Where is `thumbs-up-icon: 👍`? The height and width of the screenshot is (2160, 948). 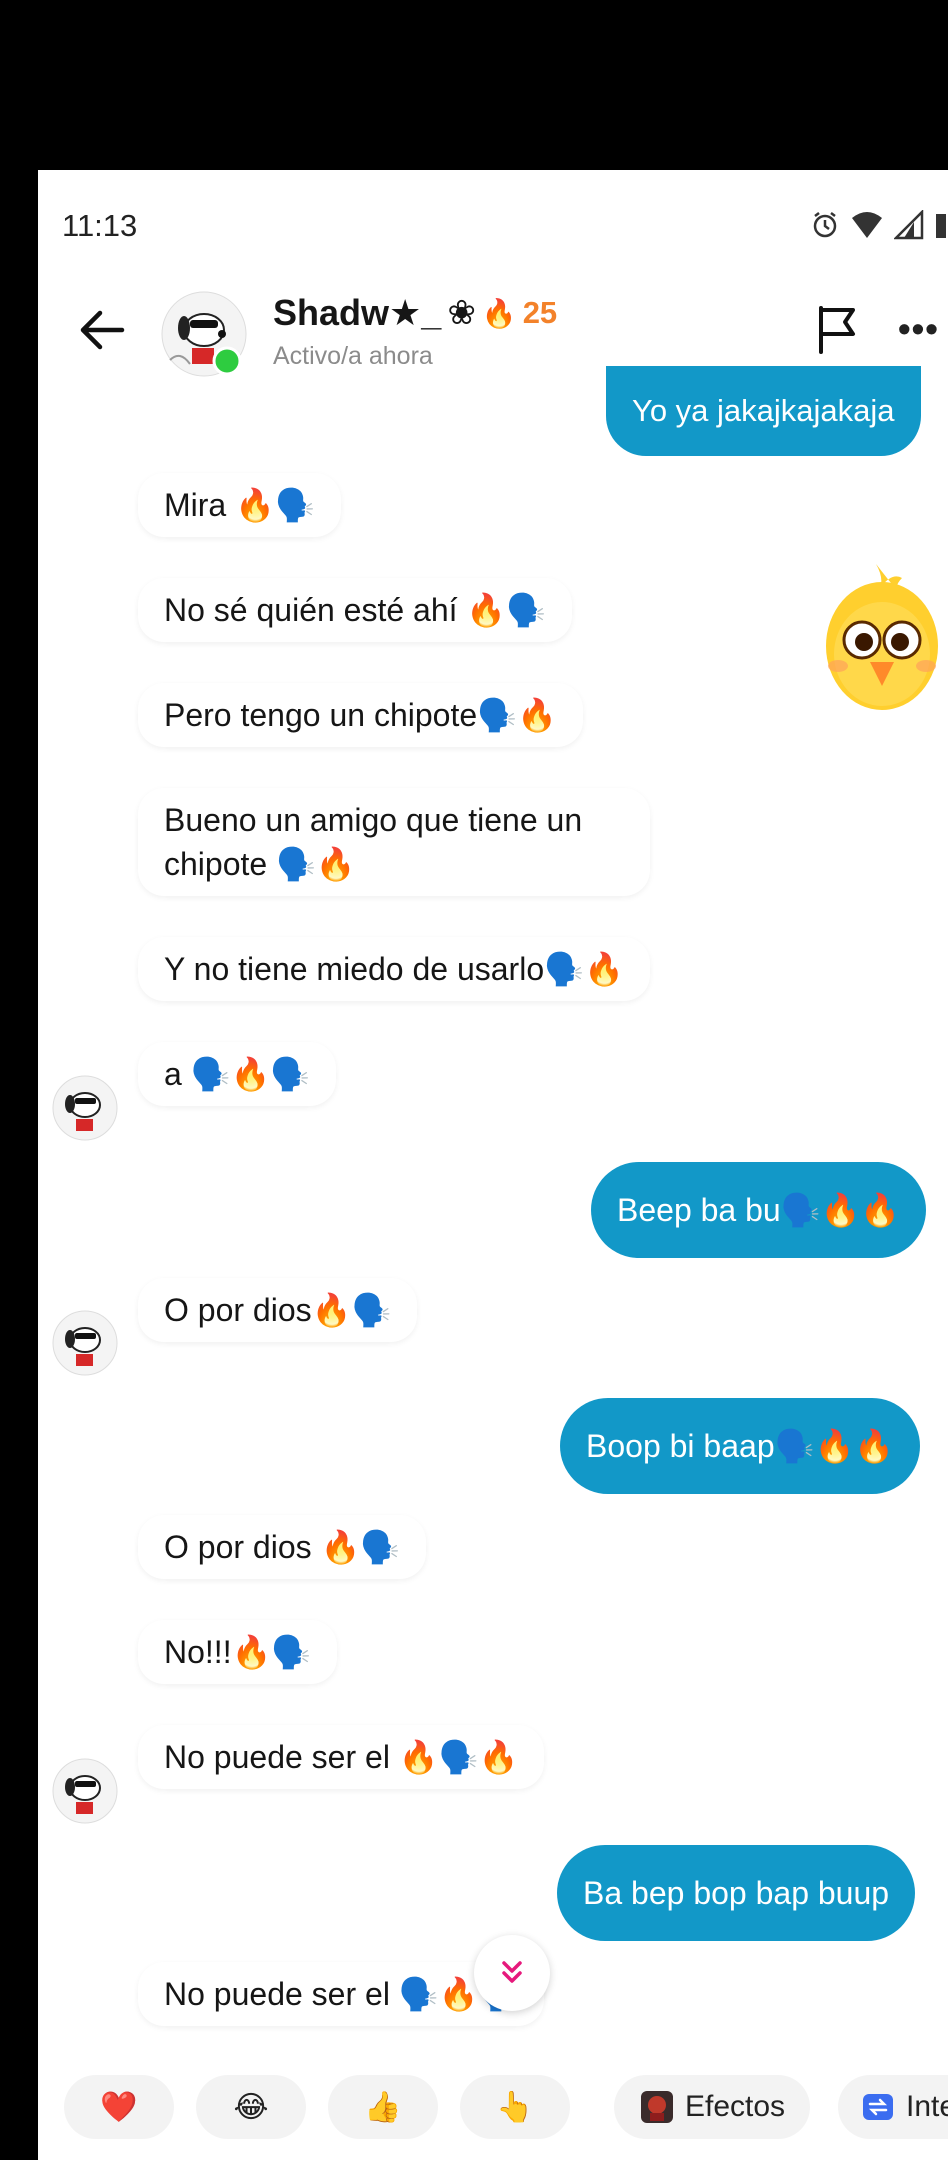
thumbs-up-icon: 👍 is located at coordinates (383, 2107).